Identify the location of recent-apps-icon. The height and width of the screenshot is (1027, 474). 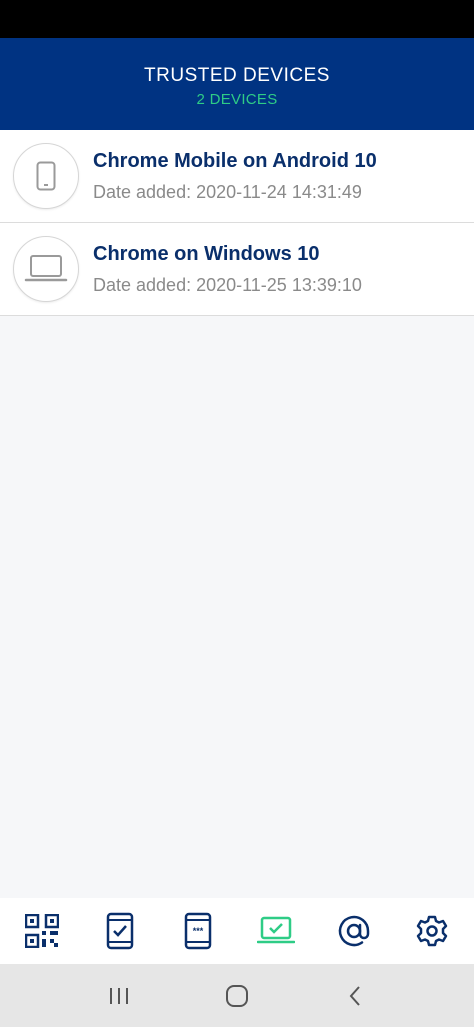
(119, 995).